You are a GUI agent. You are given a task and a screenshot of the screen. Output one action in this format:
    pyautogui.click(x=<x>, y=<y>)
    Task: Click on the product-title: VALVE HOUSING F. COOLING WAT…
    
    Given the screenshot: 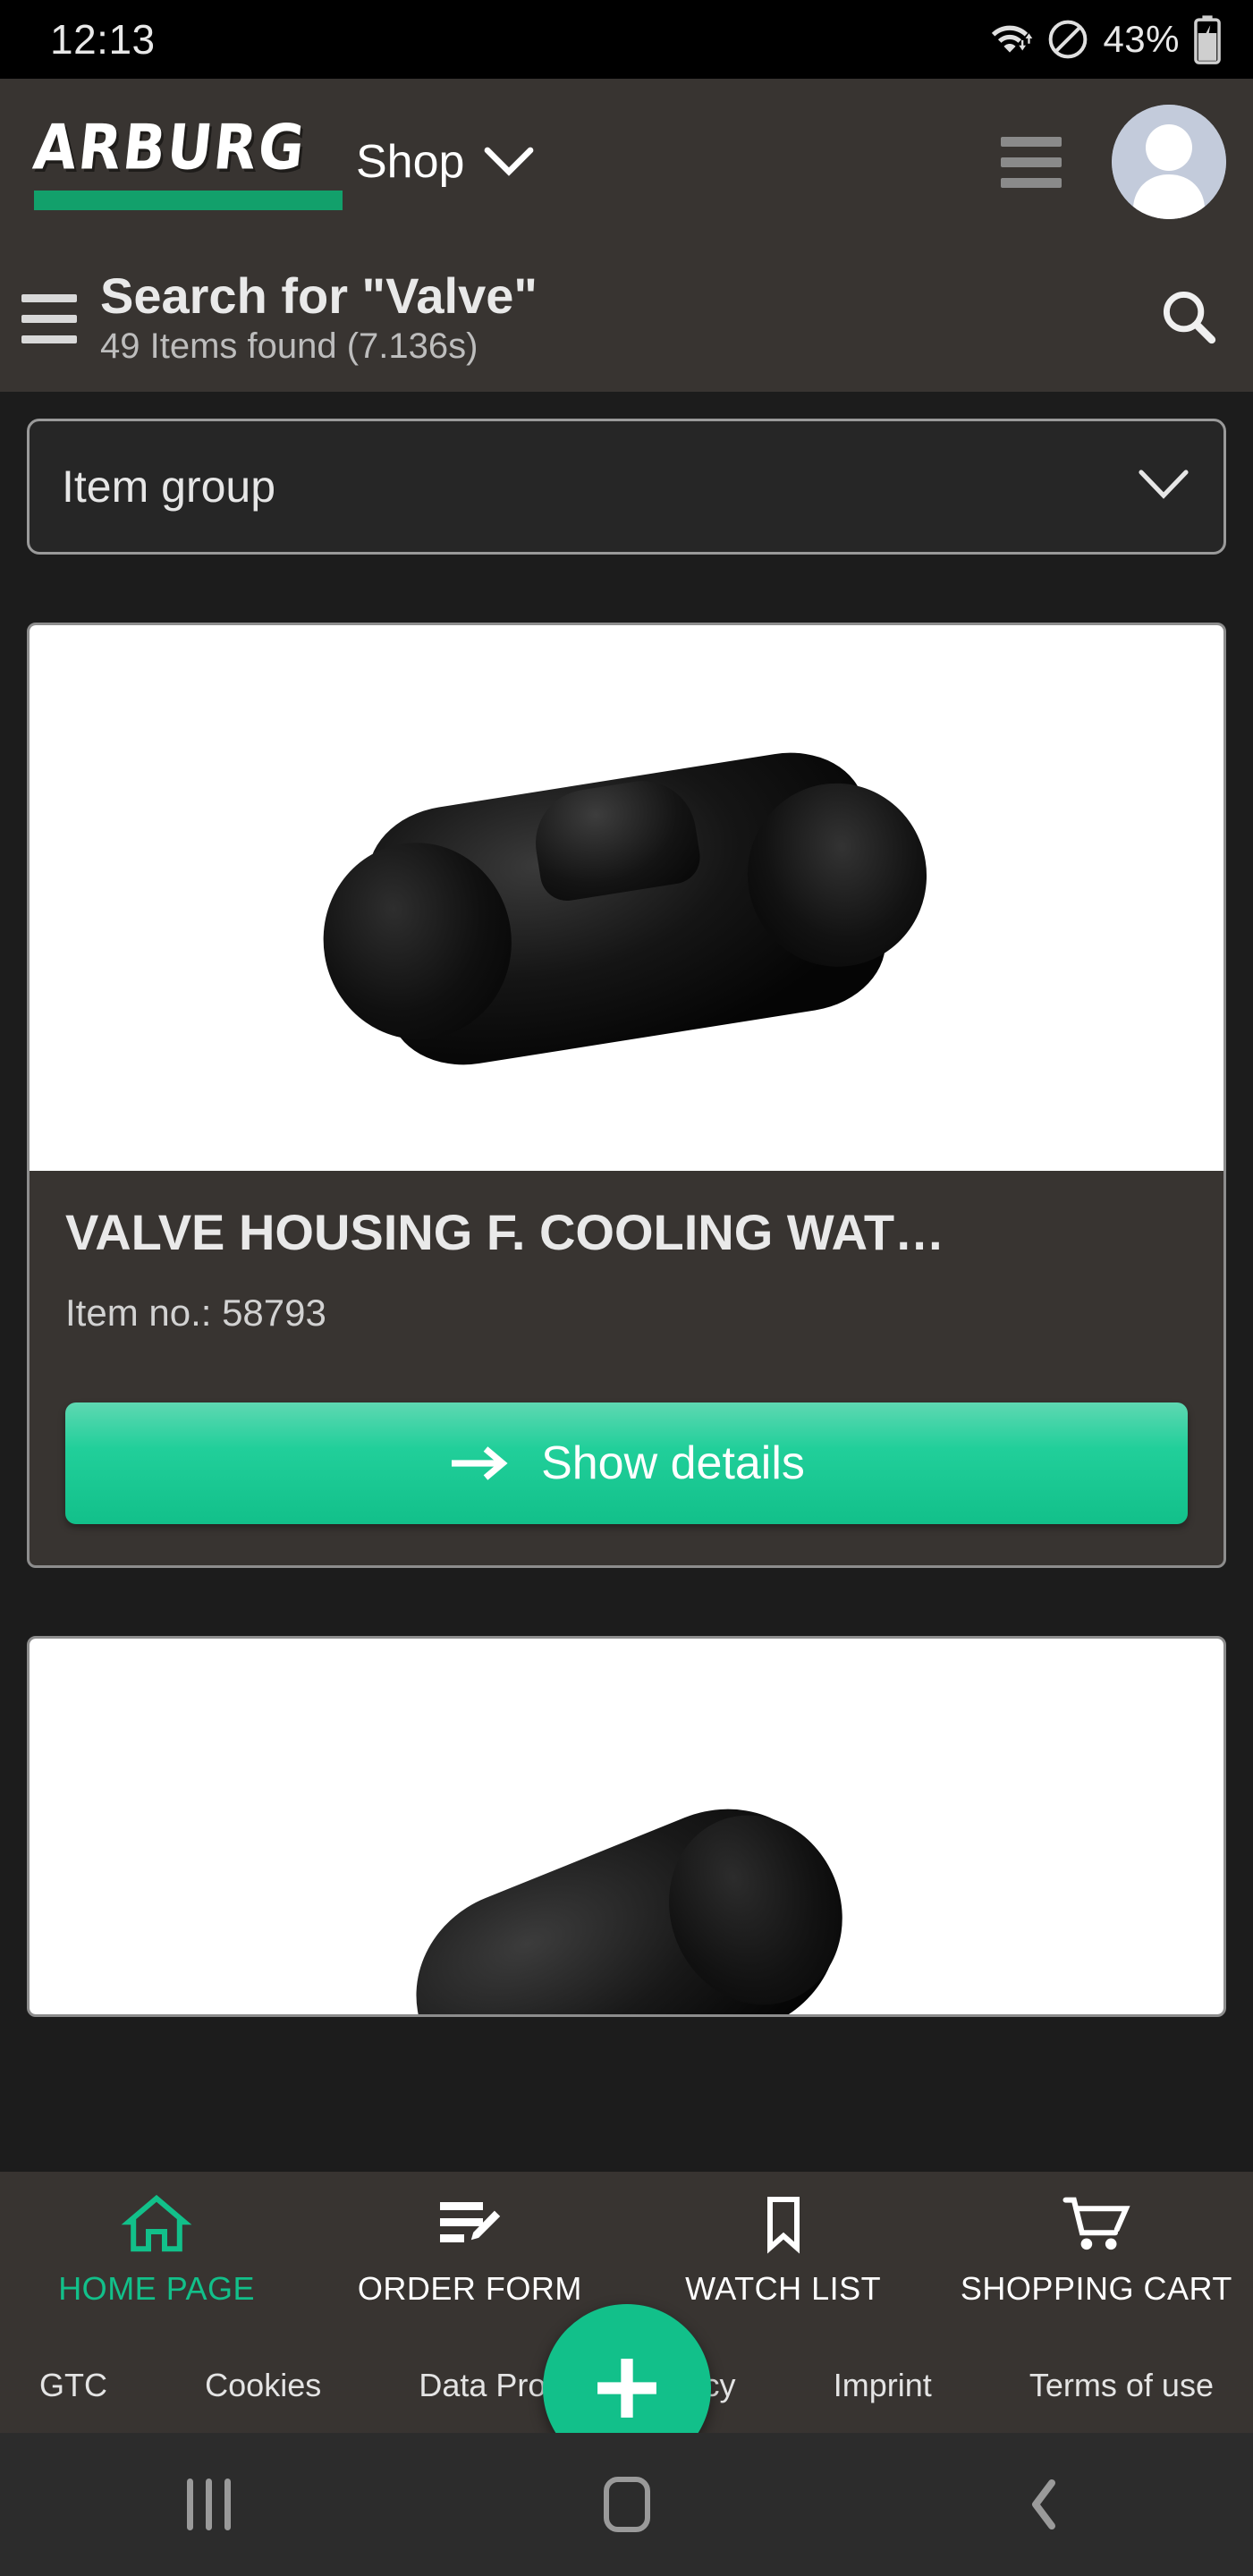 What is the action you would take?
    pyautogui.click(x=505, y=1232)
    